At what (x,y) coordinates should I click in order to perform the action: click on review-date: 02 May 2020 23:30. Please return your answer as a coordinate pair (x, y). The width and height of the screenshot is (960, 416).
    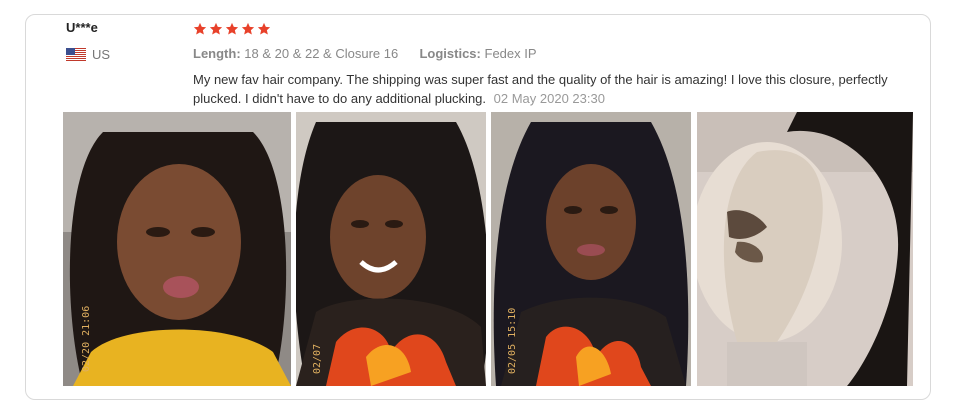
    Looking at the image, I should click on (549, 98).